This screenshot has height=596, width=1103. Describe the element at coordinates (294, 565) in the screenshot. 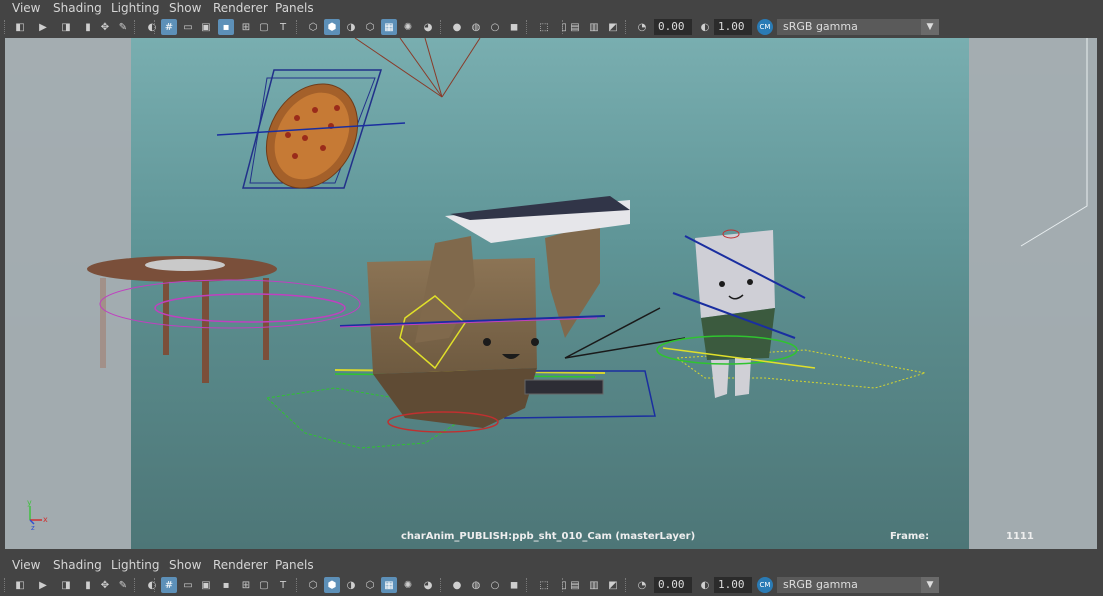

I see `menu-panels-2: Panels` at that location.